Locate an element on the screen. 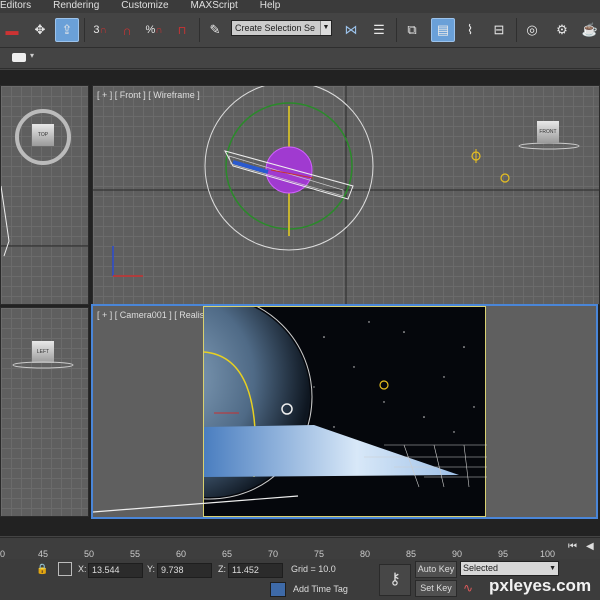 Image resolution: width=600 pixels, height=600 pixels. snap-toggle-icon: 3 ∩ is located at coordinates (100, 30).